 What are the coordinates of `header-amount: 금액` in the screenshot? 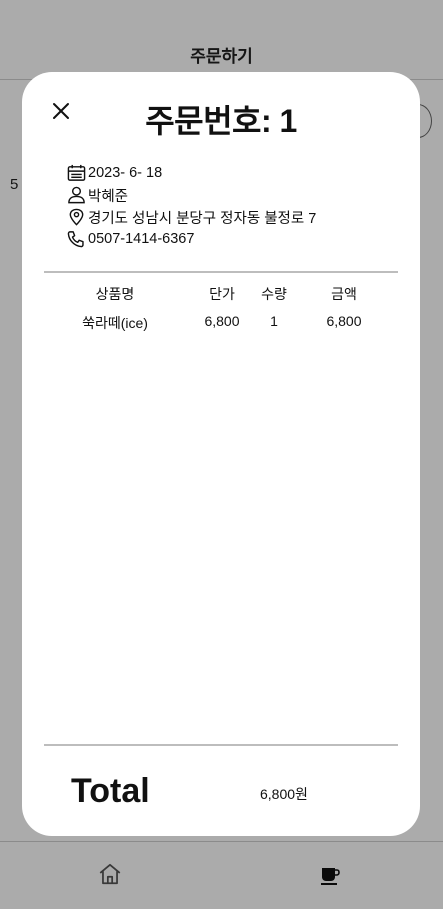 It's located at (344, 294).